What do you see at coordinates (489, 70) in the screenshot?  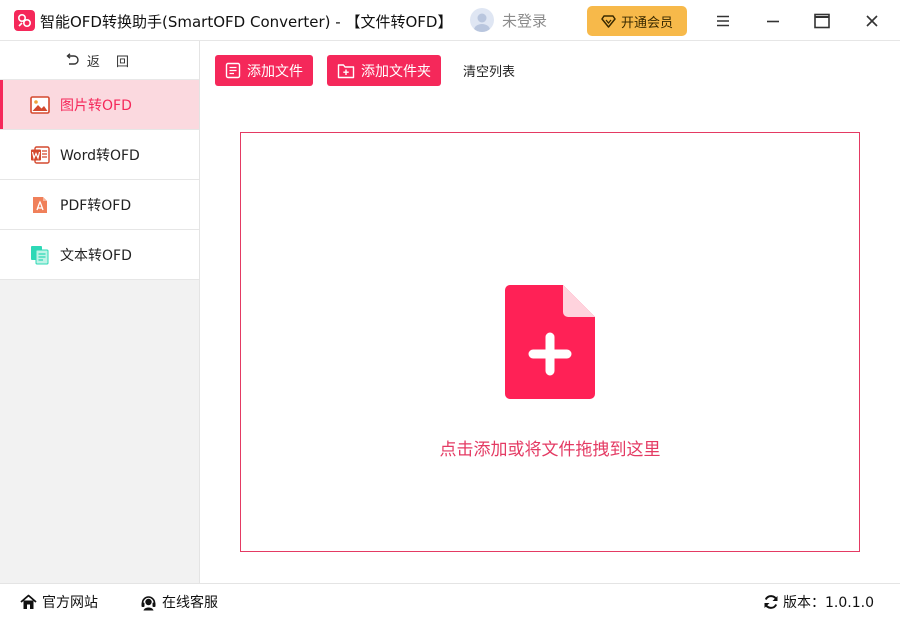 I see `clear-list-button: 清空列表` at bounding box center [489, 70].